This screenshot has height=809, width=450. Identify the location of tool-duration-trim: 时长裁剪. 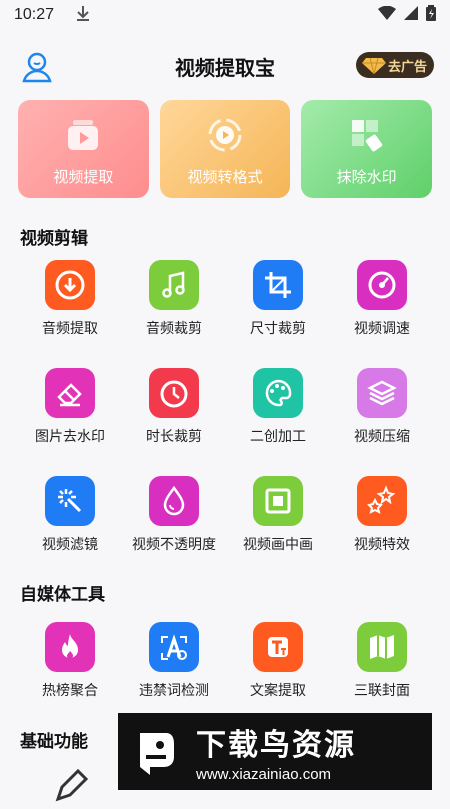
(174, 416).